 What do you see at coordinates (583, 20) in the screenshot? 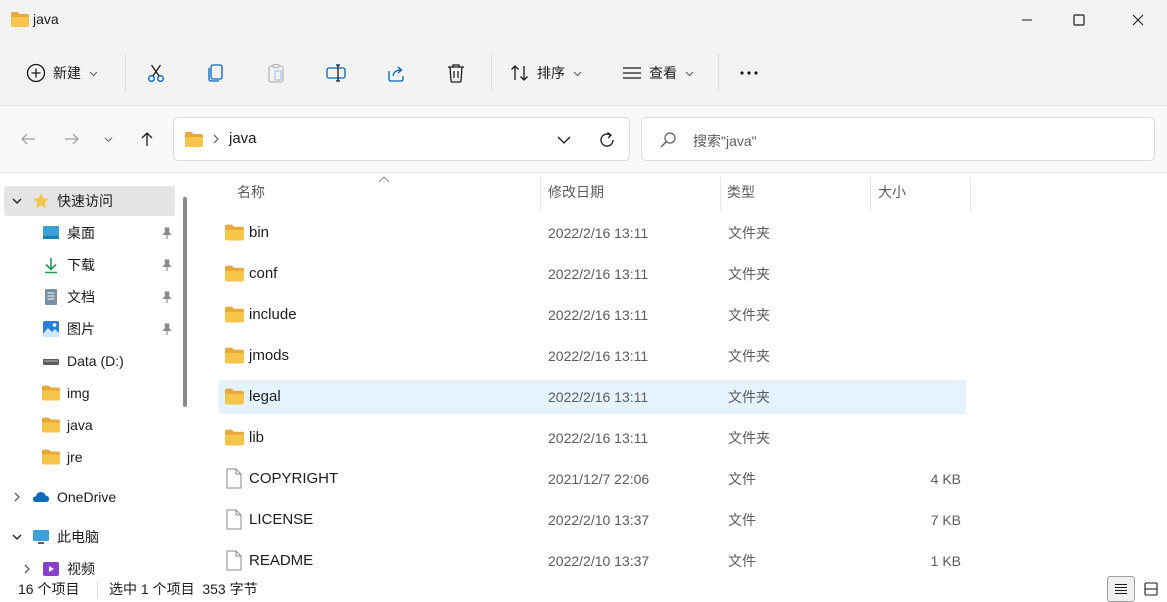
I see `title-bar: java` at bounding box center [583, 20].